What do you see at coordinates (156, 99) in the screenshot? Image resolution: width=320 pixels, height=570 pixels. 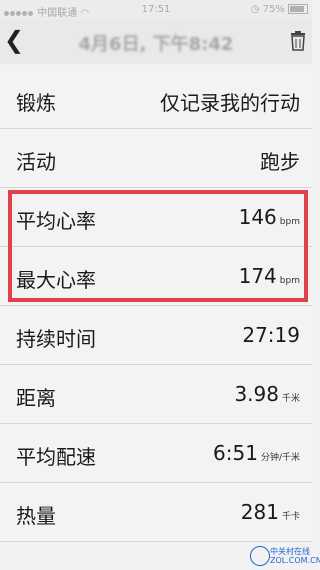 I see `row-workout: 锻炼 仅记录我的行动` at bounding box center [156, 99].